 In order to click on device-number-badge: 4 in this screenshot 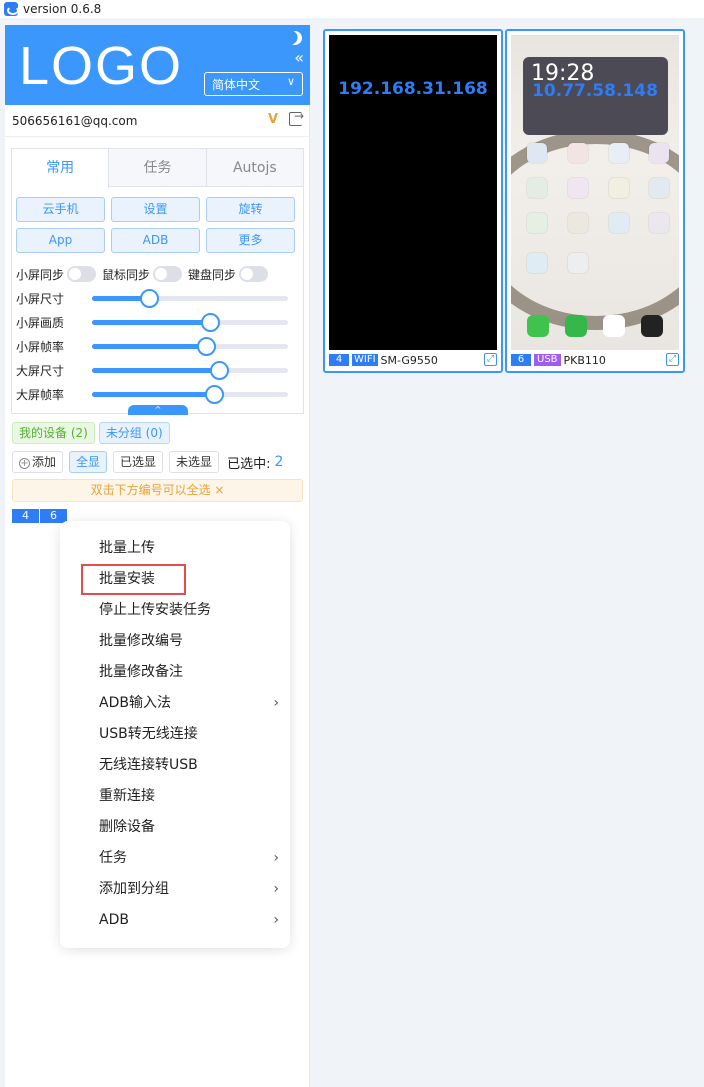, I will do `click(339, 360)`.